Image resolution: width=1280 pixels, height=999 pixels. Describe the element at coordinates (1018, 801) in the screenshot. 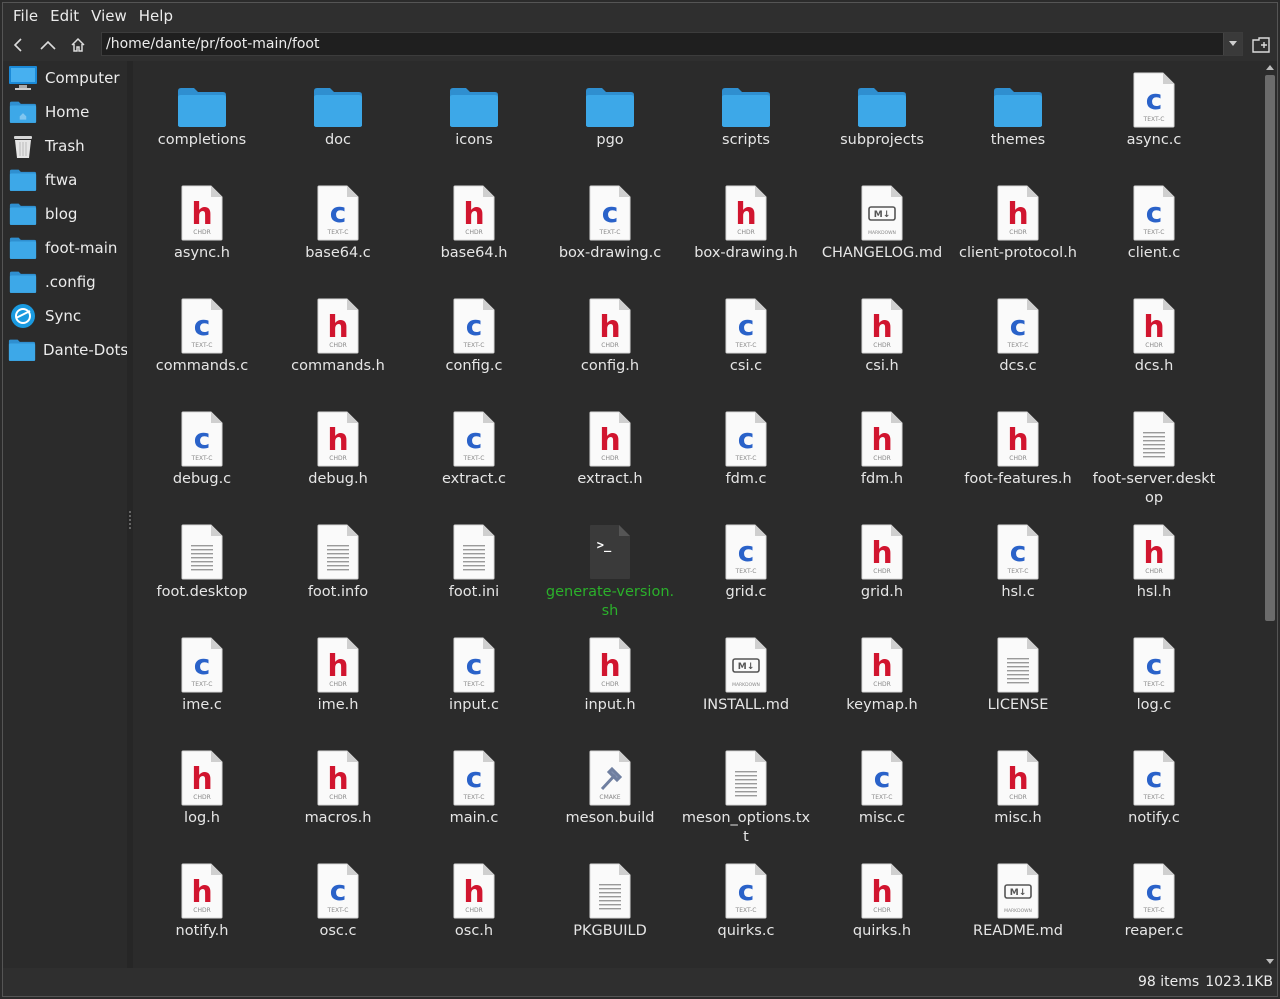

I see `file-item: h CHDR misc.h` at that location.